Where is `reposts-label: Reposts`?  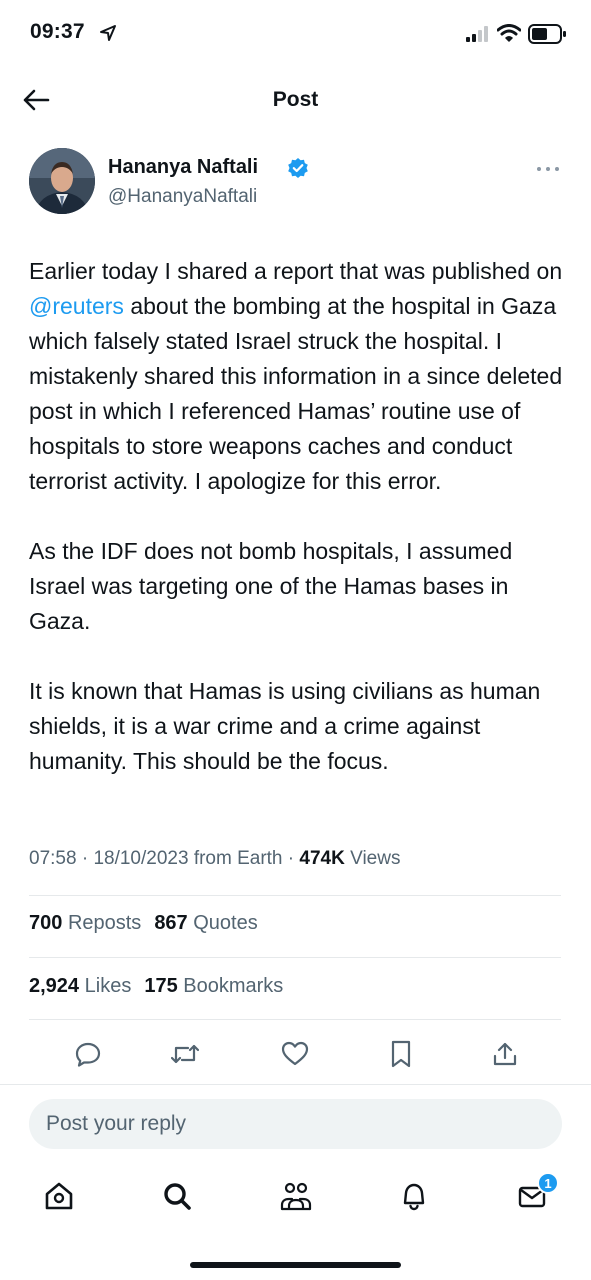
reposts-label: Reposts is located at coordinates (104, 923).